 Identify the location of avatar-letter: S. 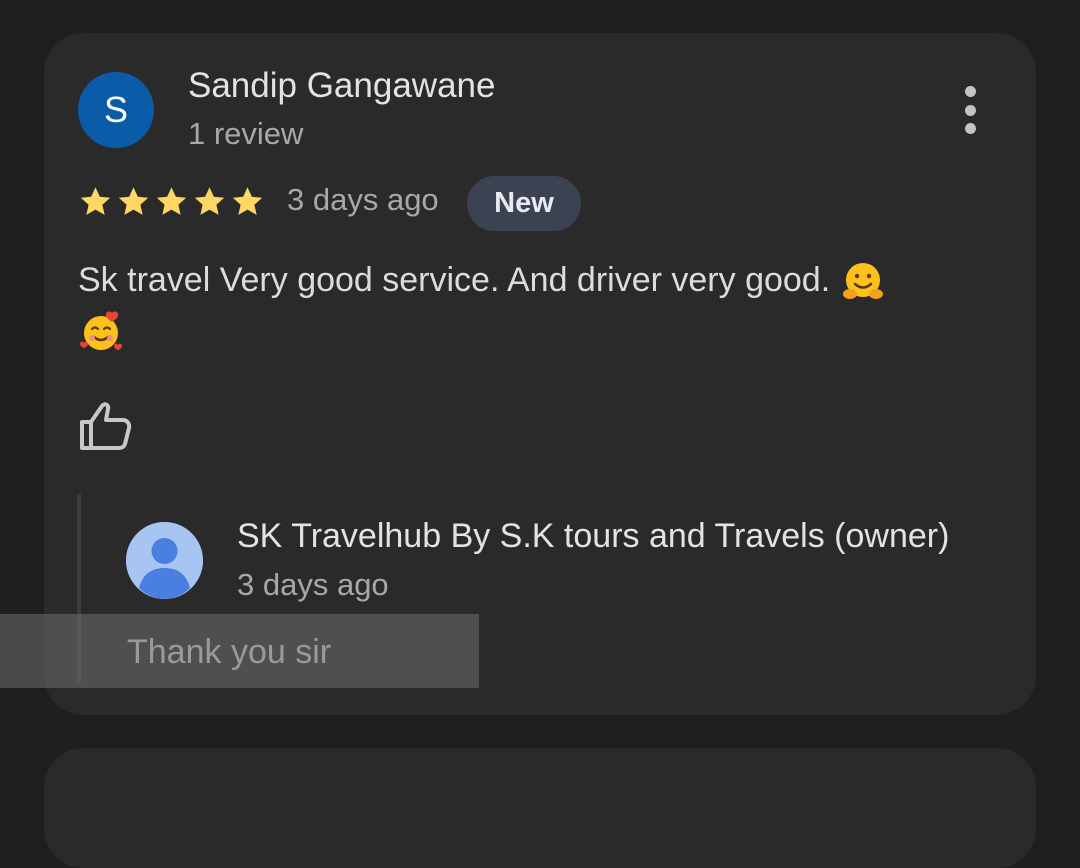
(115, 109).